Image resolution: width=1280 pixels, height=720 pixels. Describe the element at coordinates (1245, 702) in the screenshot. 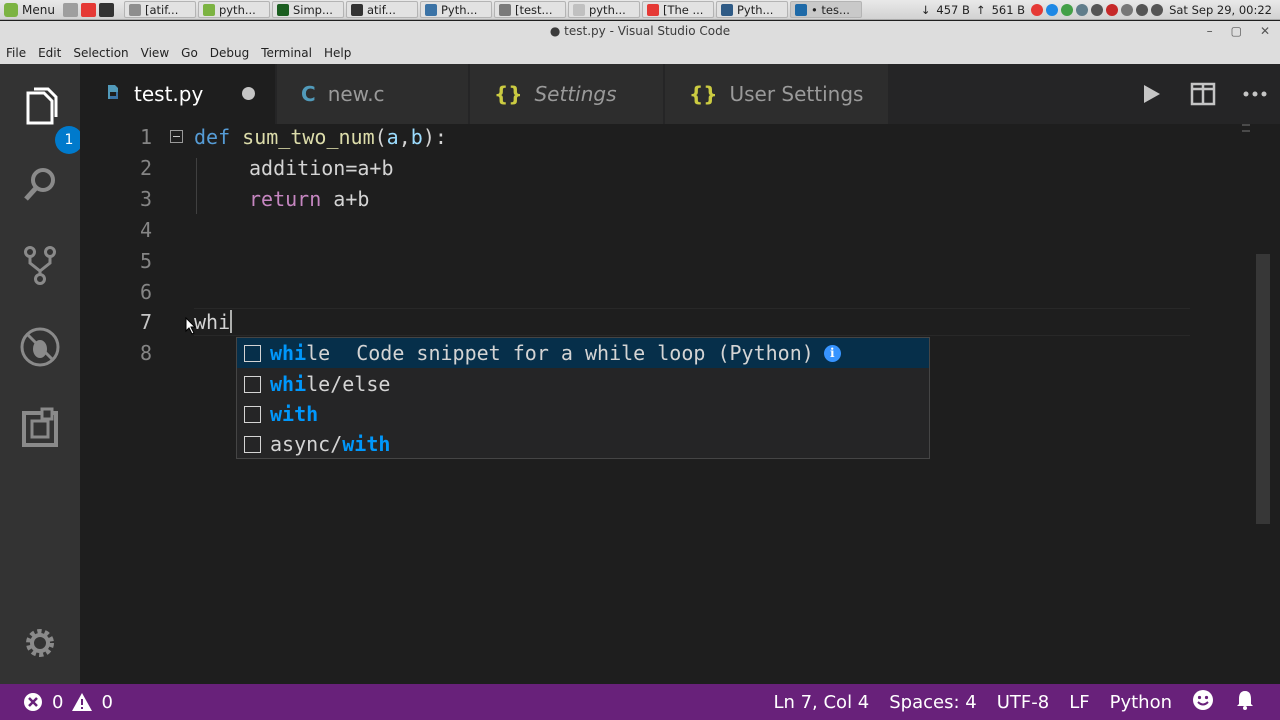

I see `notifications-button` at that location.